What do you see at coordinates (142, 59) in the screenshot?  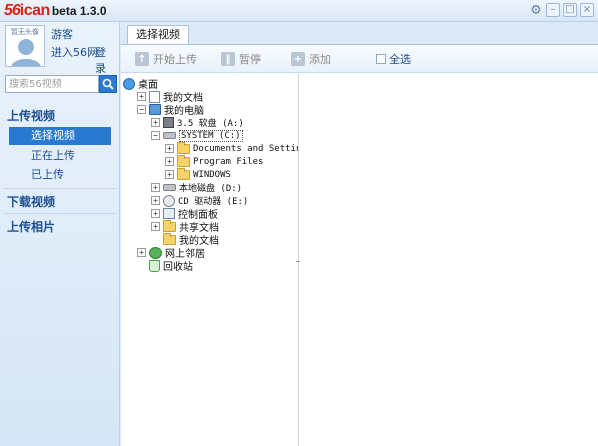 I see `upload-arrow-icon: ↑` at bounding box center [142, 59].